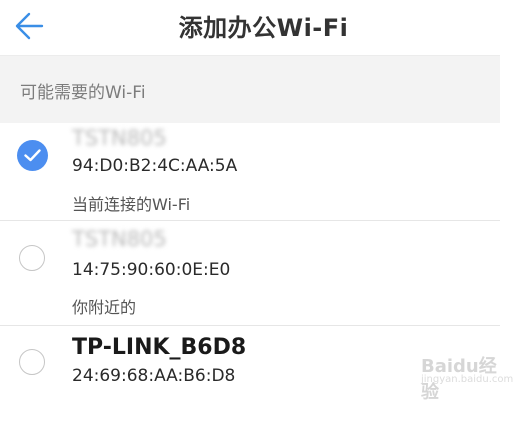 This screenshot has height=436, width=527. I want to click on wifi-mac: 24:69:68:AA:B6:D8, so click(154, 376).